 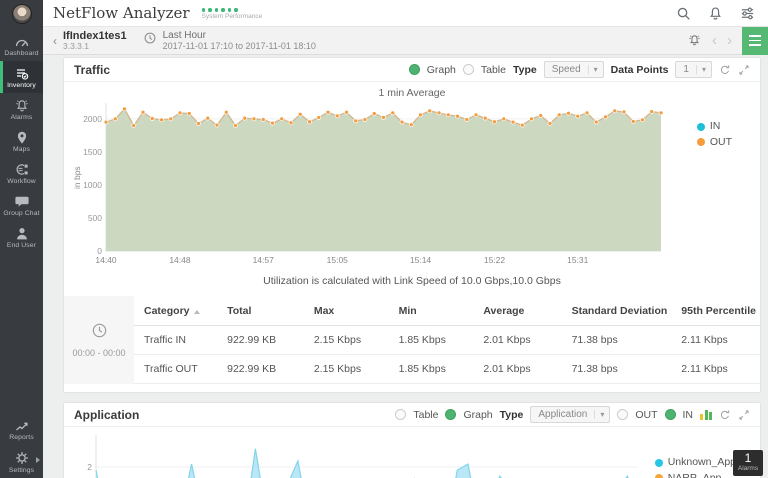 What do you see at coordinates (495, 260) in the screenshot?
I see `svg-text: 15:22` at bounding box center [495, 260].